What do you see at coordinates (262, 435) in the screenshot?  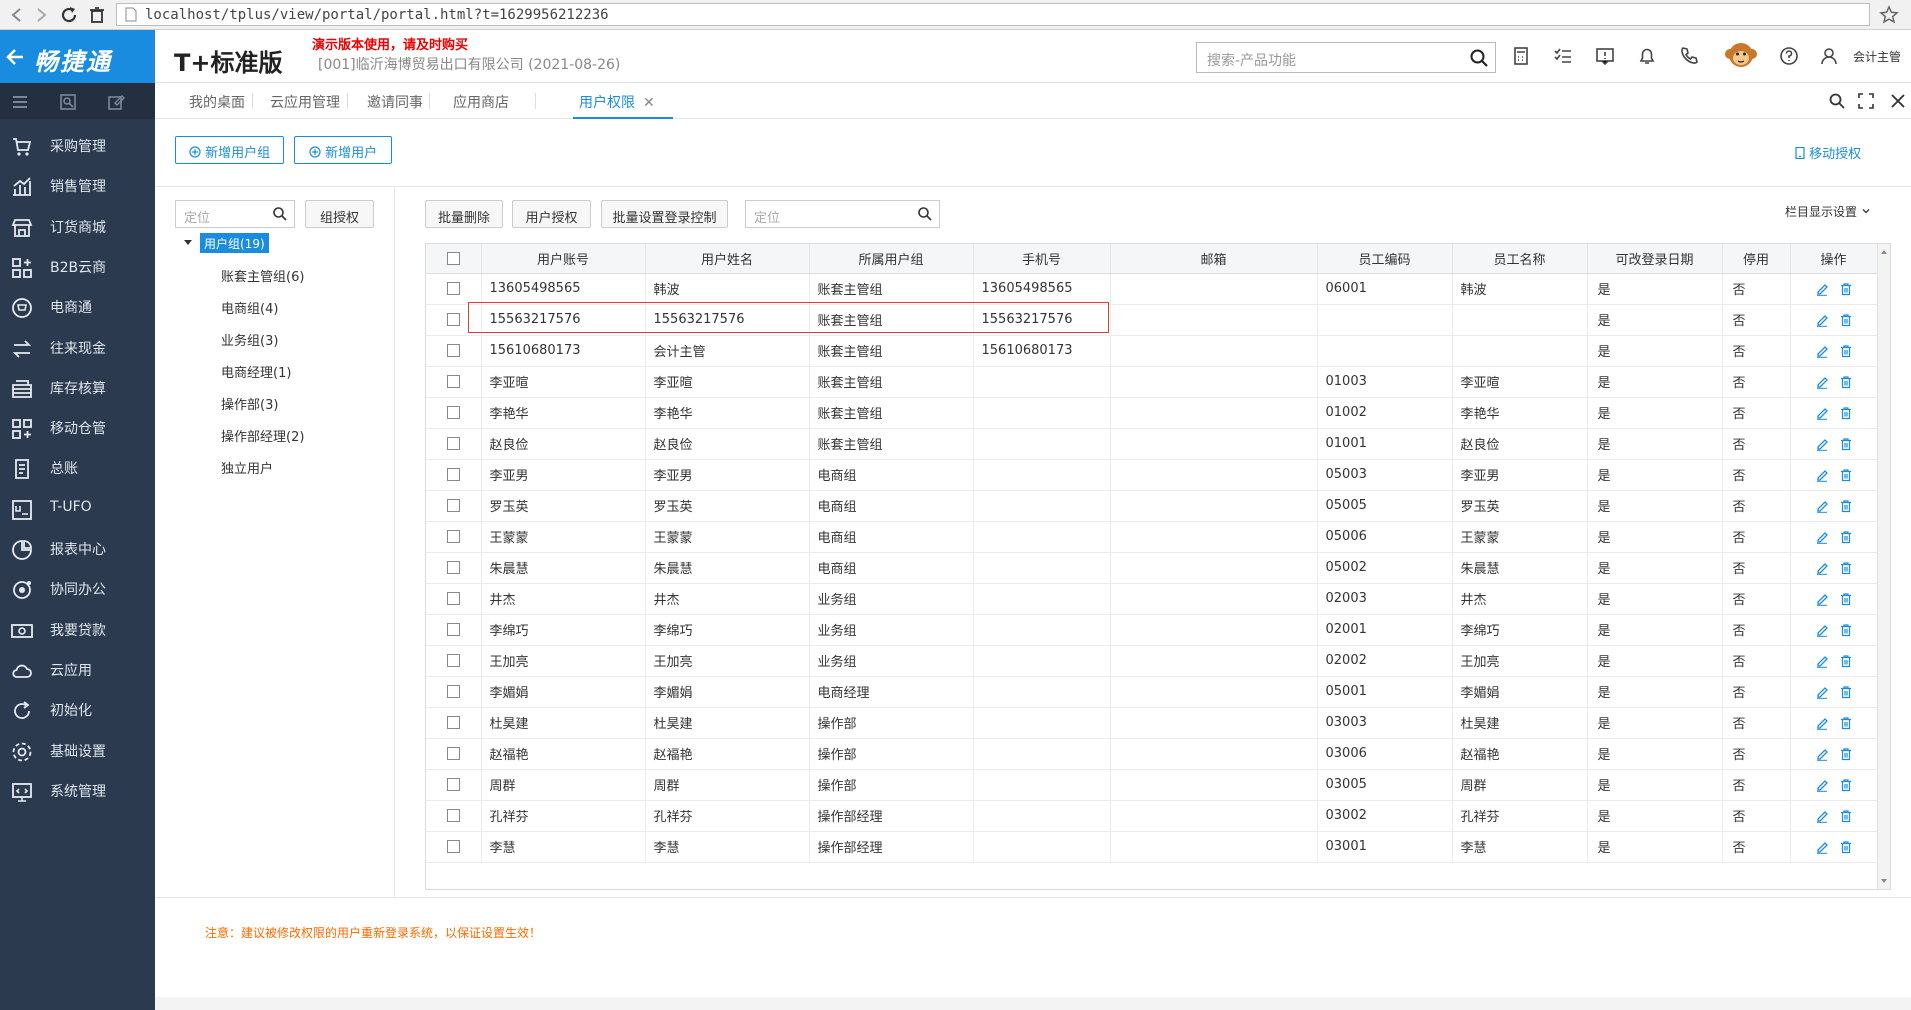 I see `tree-node: 操作部经理(2)` at bounding box center [262, 435].